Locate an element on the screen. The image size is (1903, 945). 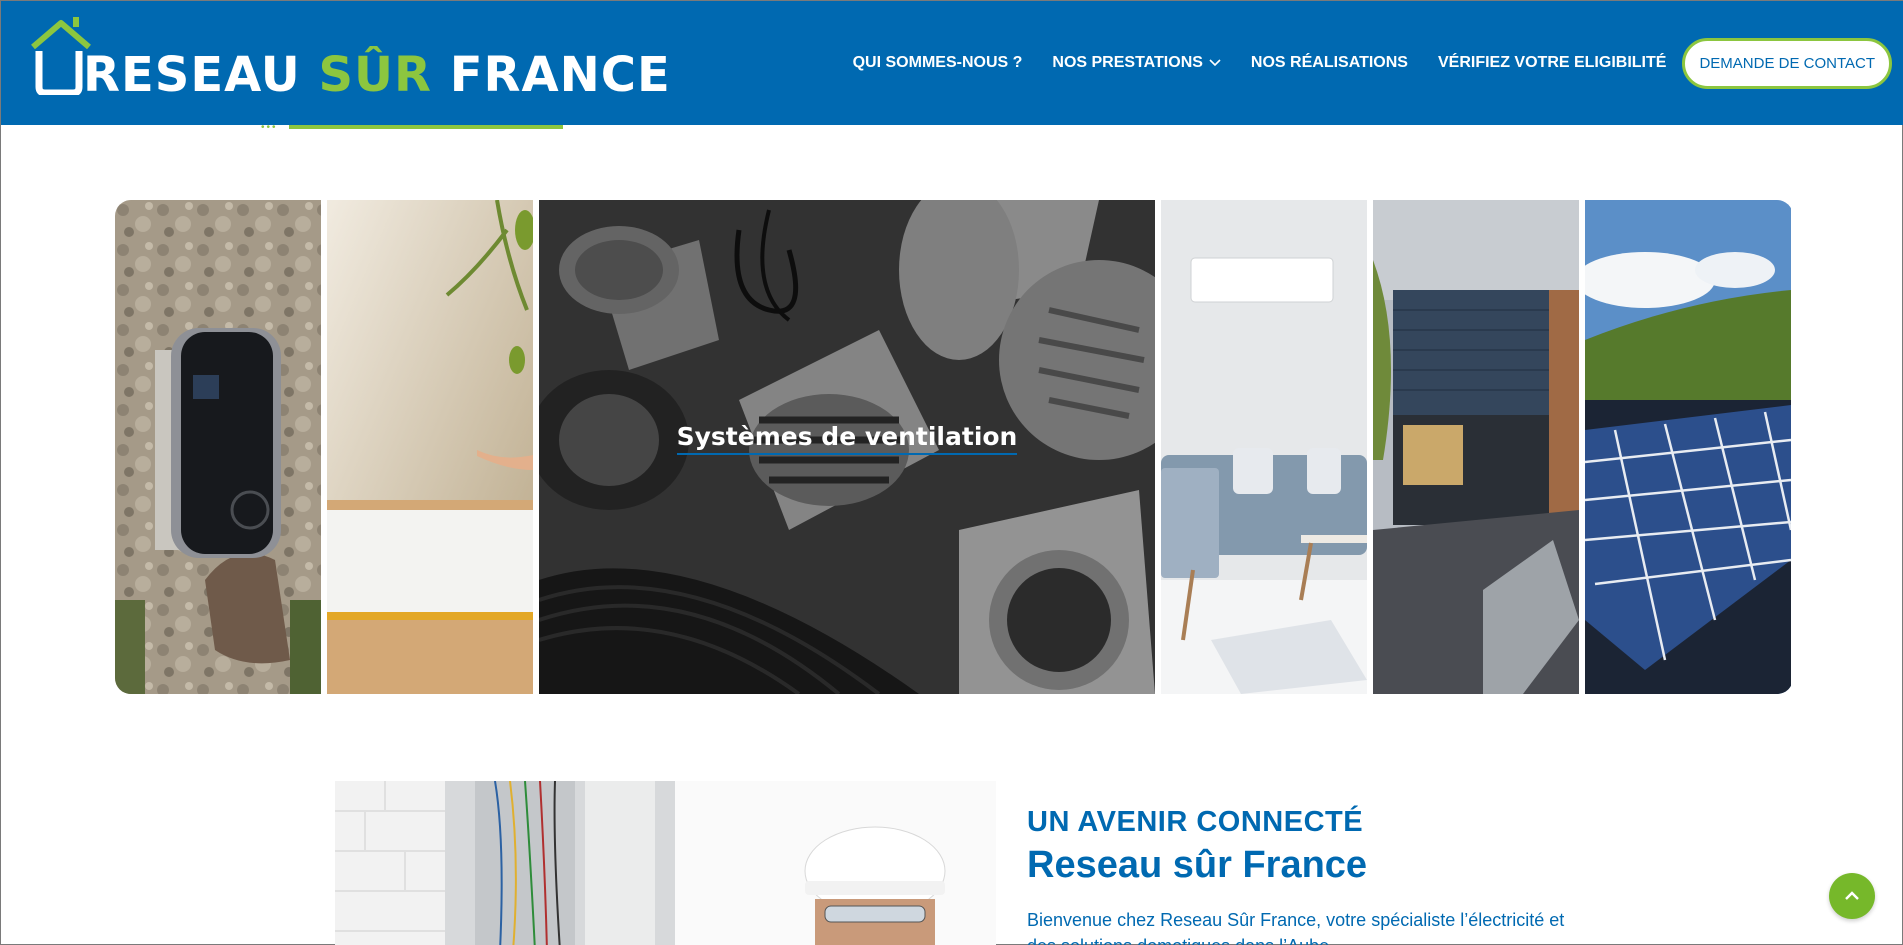
nav-item-verifiez-eligibilite: VÉRIFIEZ VOTRE ELIGIBILITÉ is located at coordinates (1552, 63).